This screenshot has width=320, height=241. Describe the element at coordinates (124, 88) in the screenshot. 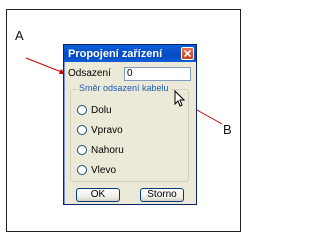

I see `group-title: Směr odsazení kabelu` at that location.